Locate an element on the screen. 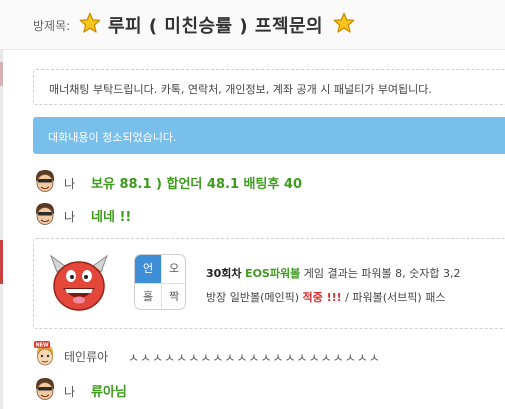 The image size is (505, 409). devil-mascot-icon is located at coordinates (79, 282).